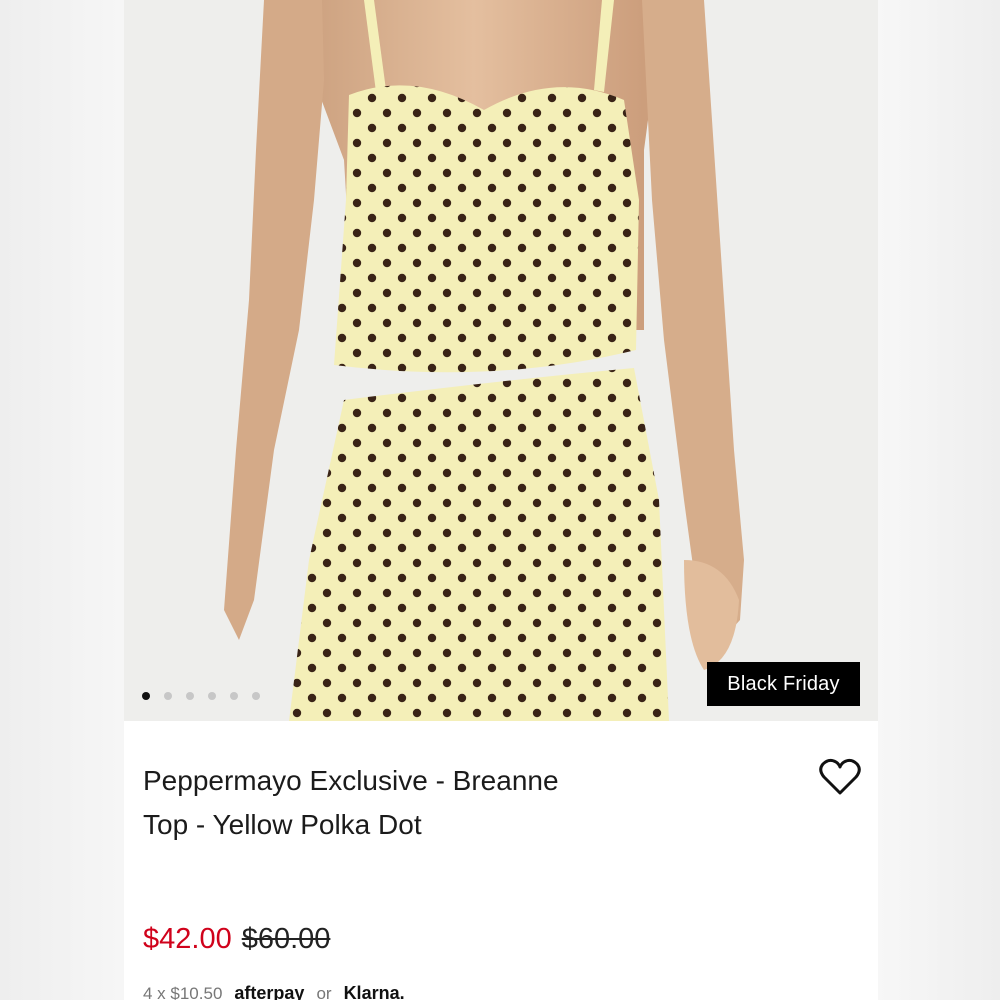  I want to click on installment-options: 4 x $10.50 afterpay or Klarna., so click(274, 991).